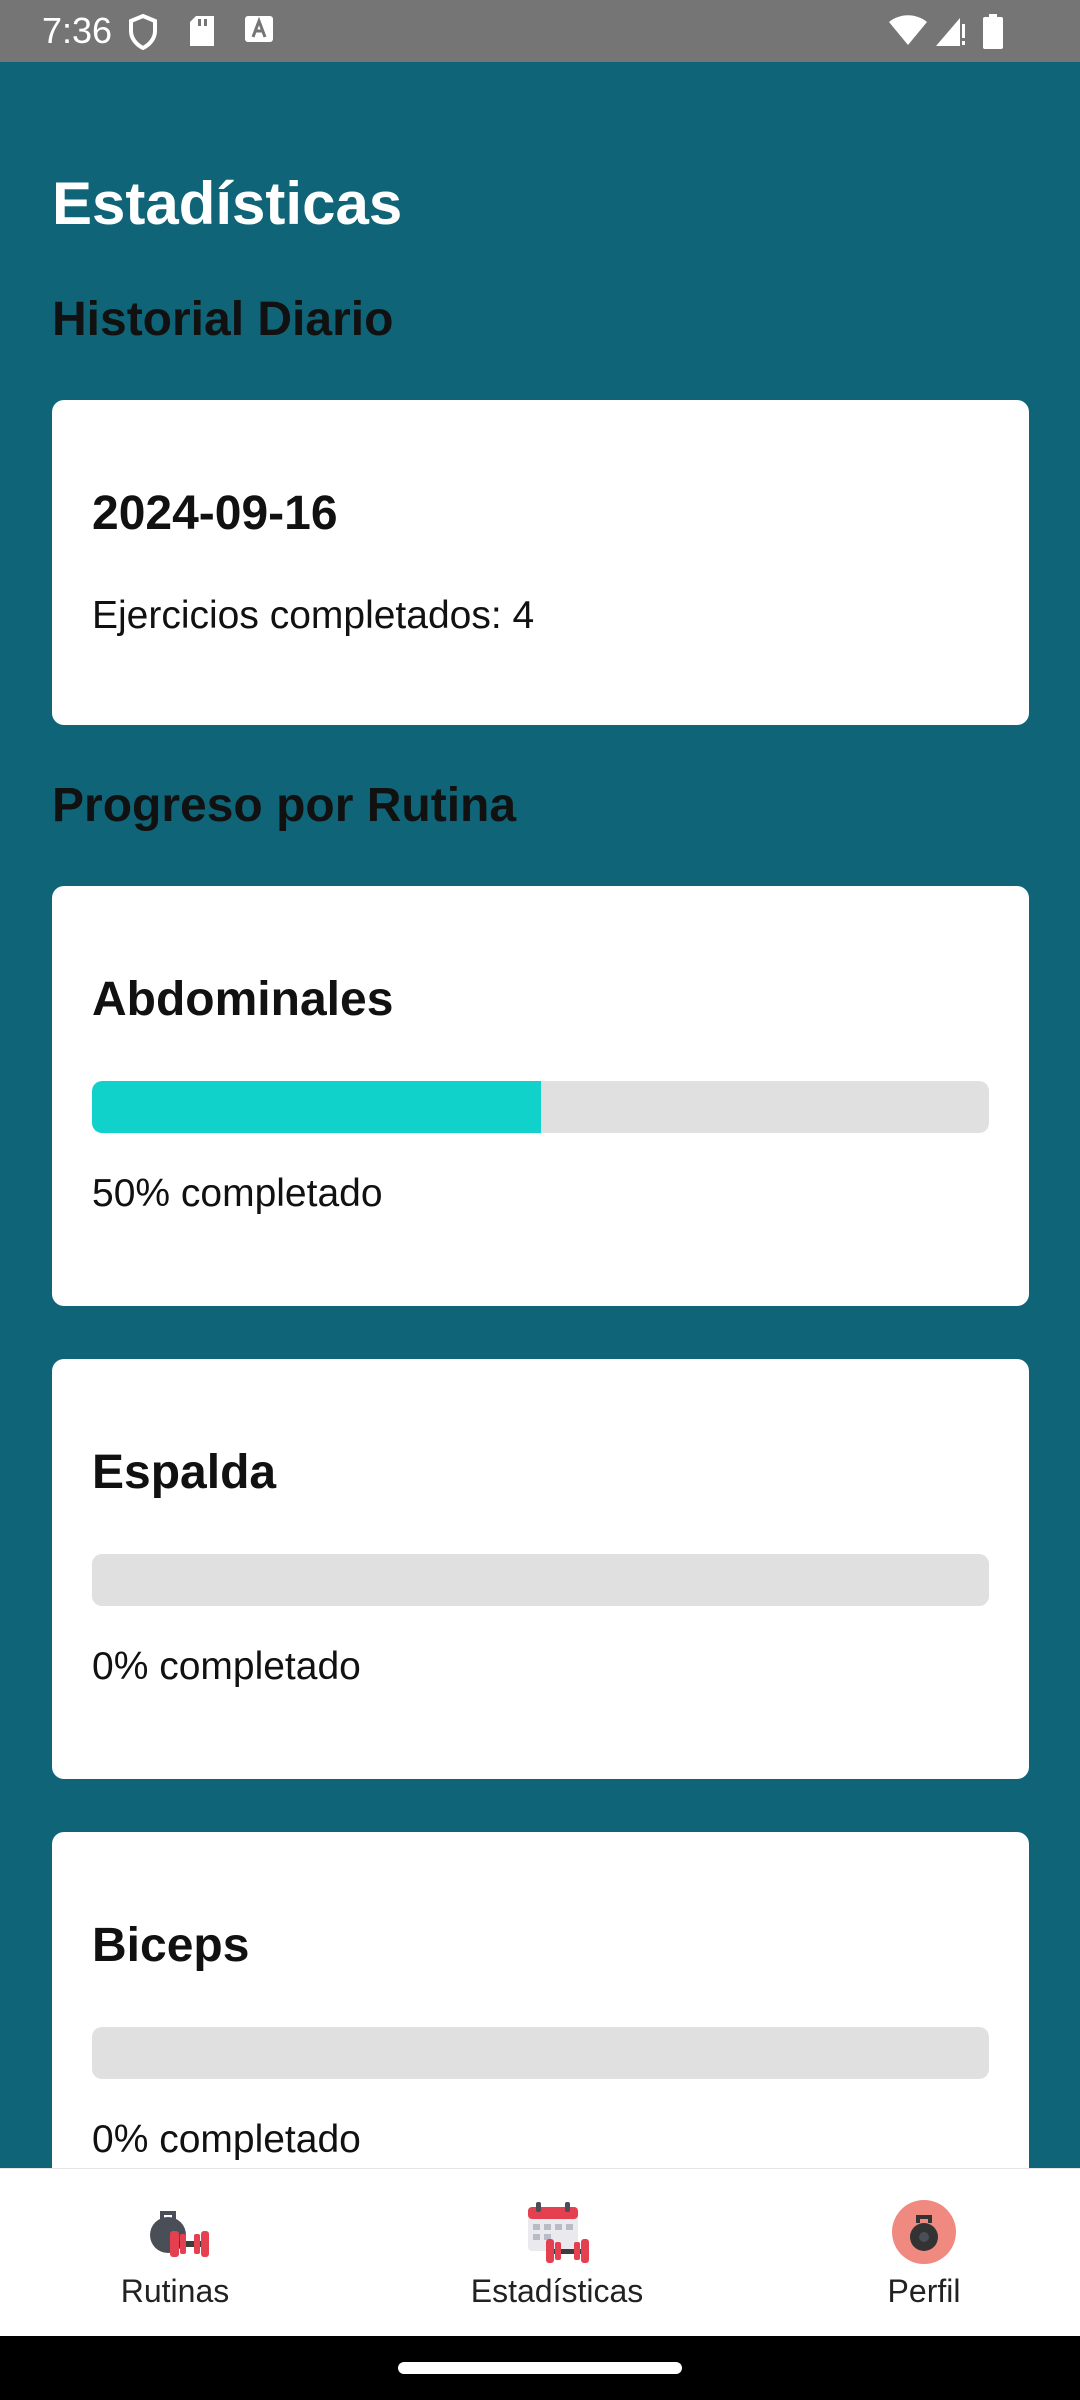 Image resolution: width=1080 pixels, height=2400 pixels. I want to click on status-time: 7:36, so click(77, 30).